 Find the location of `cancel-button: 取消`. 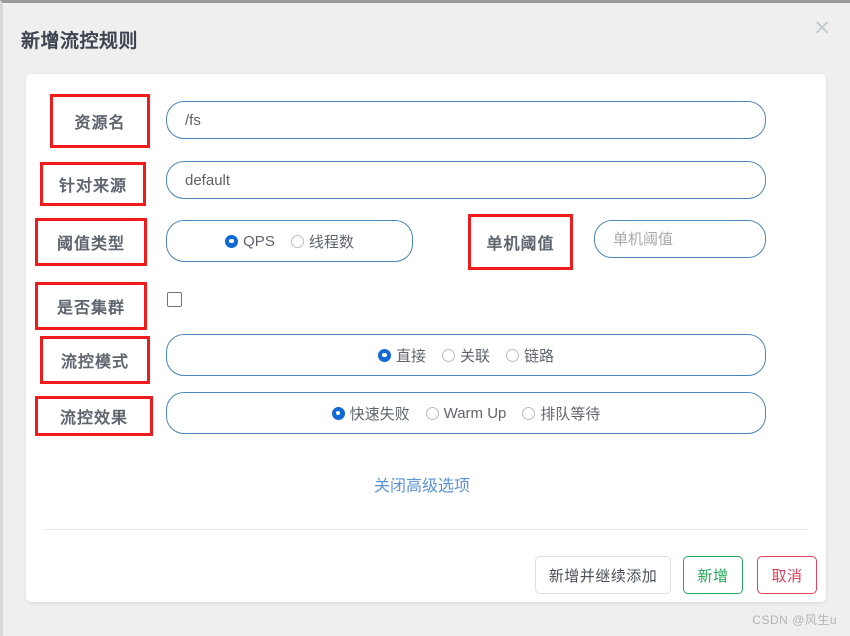

cancel-button: 取消 is located at coordinates (787, 575).